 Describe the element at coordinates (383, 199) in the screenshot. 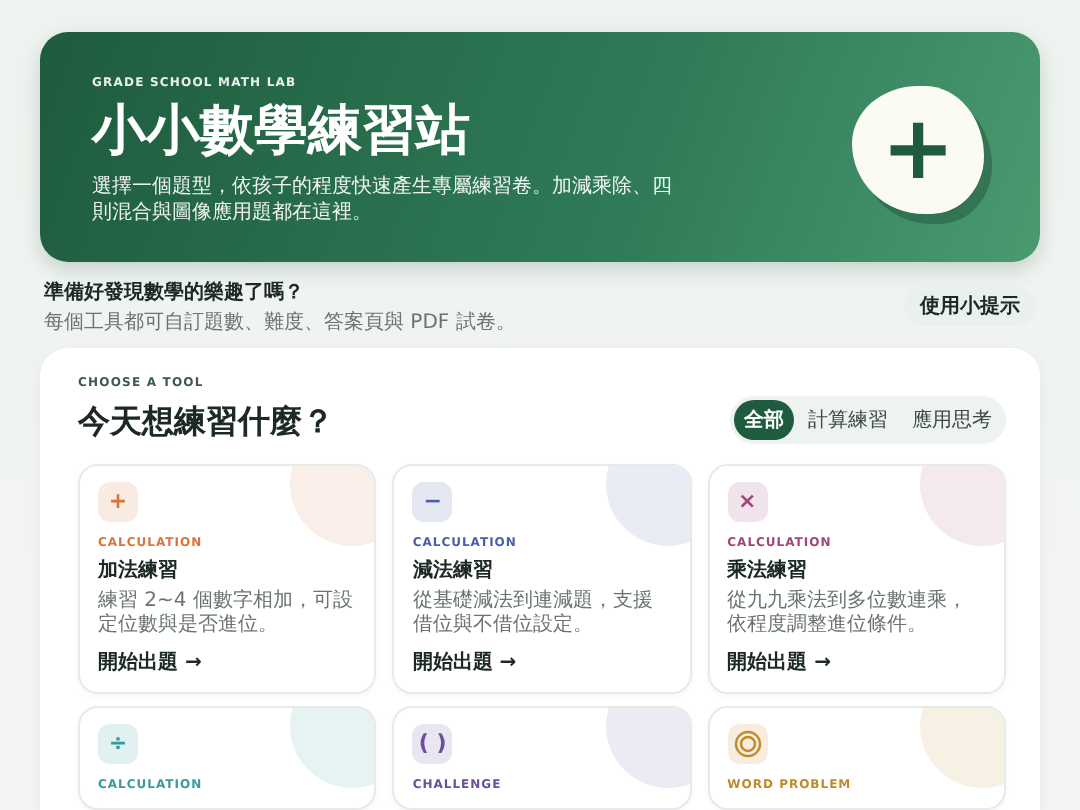

I see `hero-description: 選擇一個題型，依孩子的程度快速產生專屬練習卷。加減乘除、四則混合與圖像應用題都在這裡。` at that location.